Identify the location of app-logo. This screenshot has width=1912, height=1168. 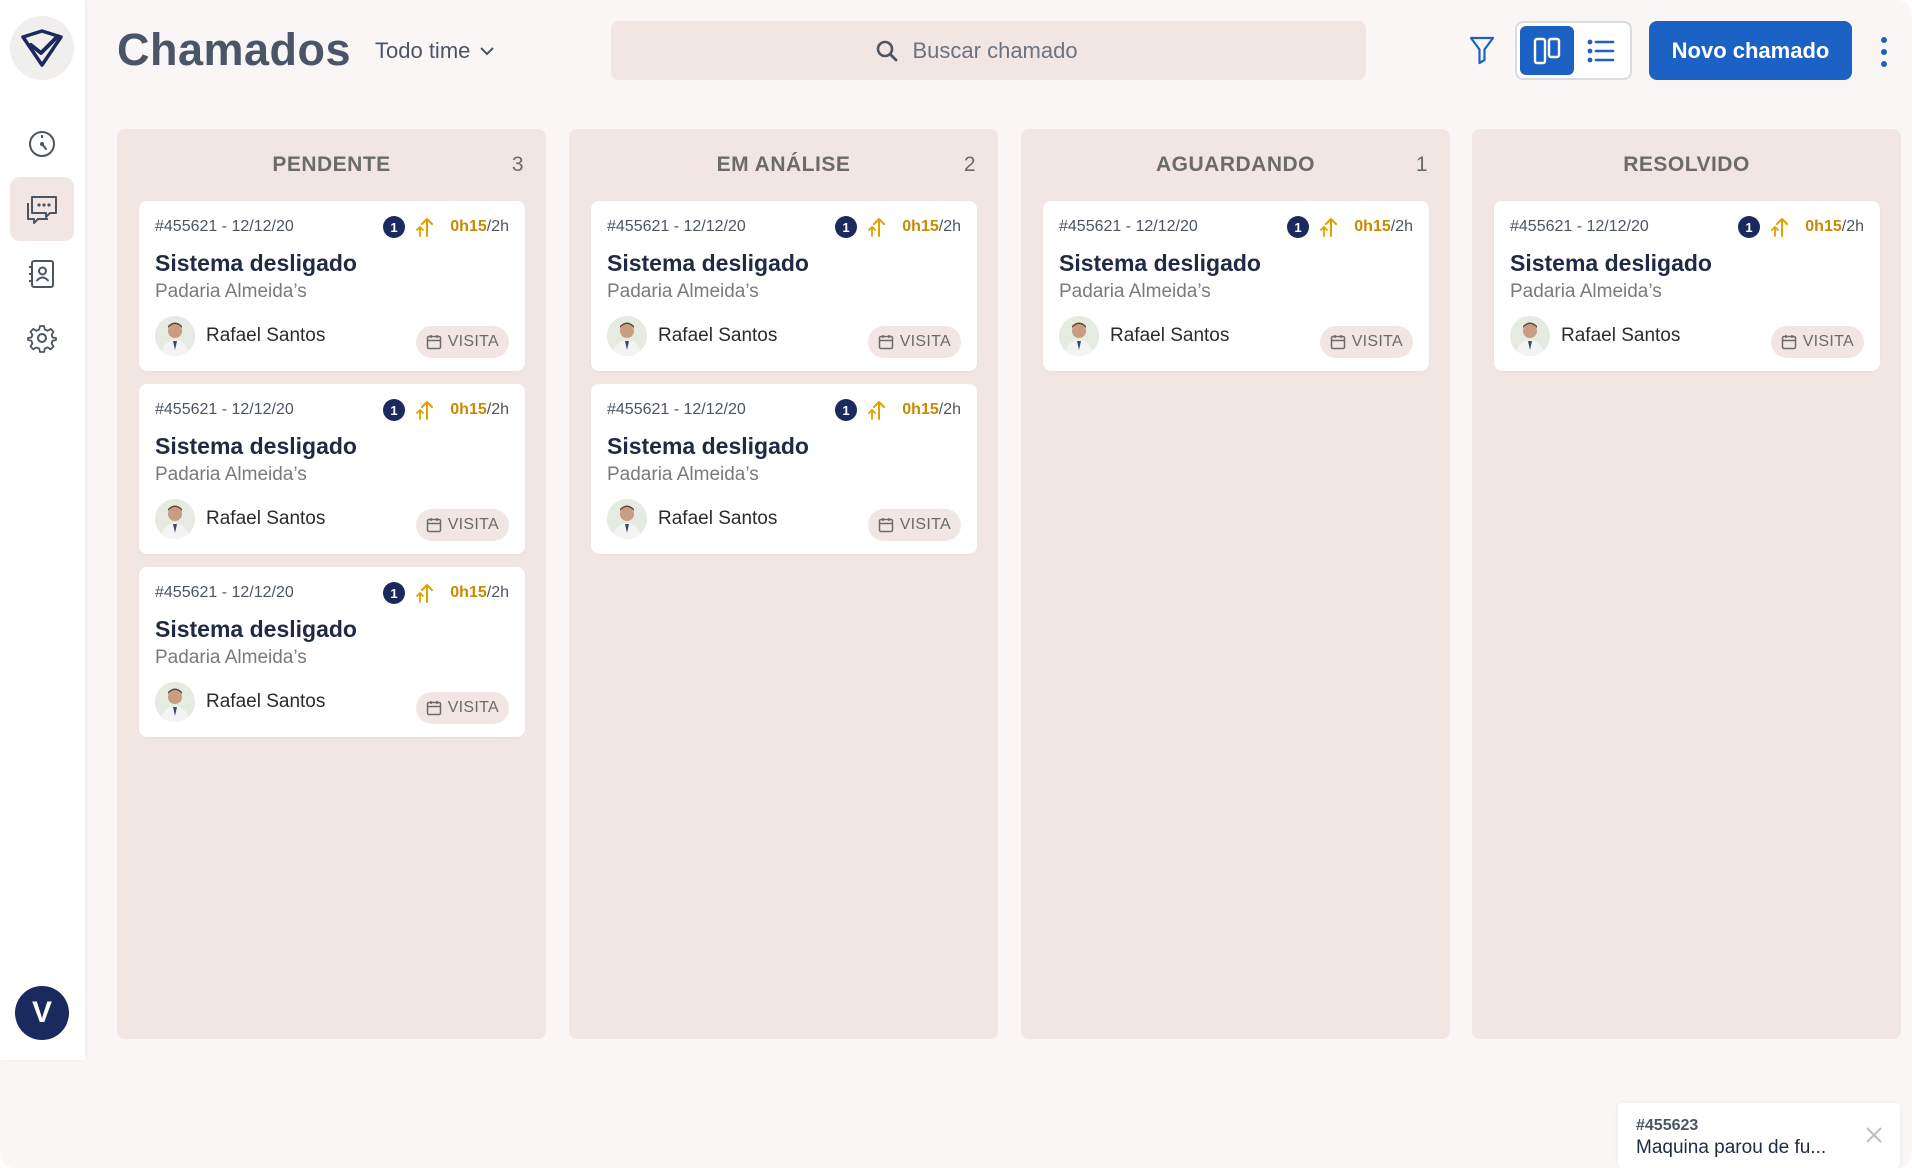
(42, 48).